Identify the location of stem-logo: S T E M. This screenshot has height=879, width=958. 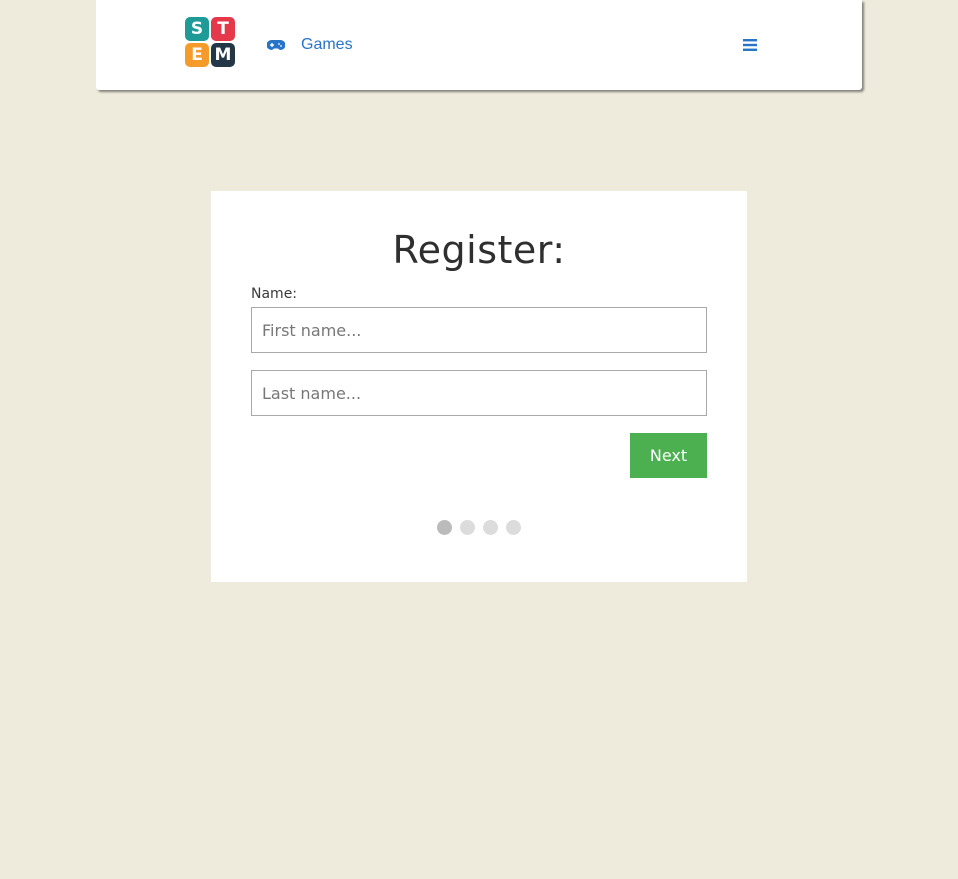
(210, 42).